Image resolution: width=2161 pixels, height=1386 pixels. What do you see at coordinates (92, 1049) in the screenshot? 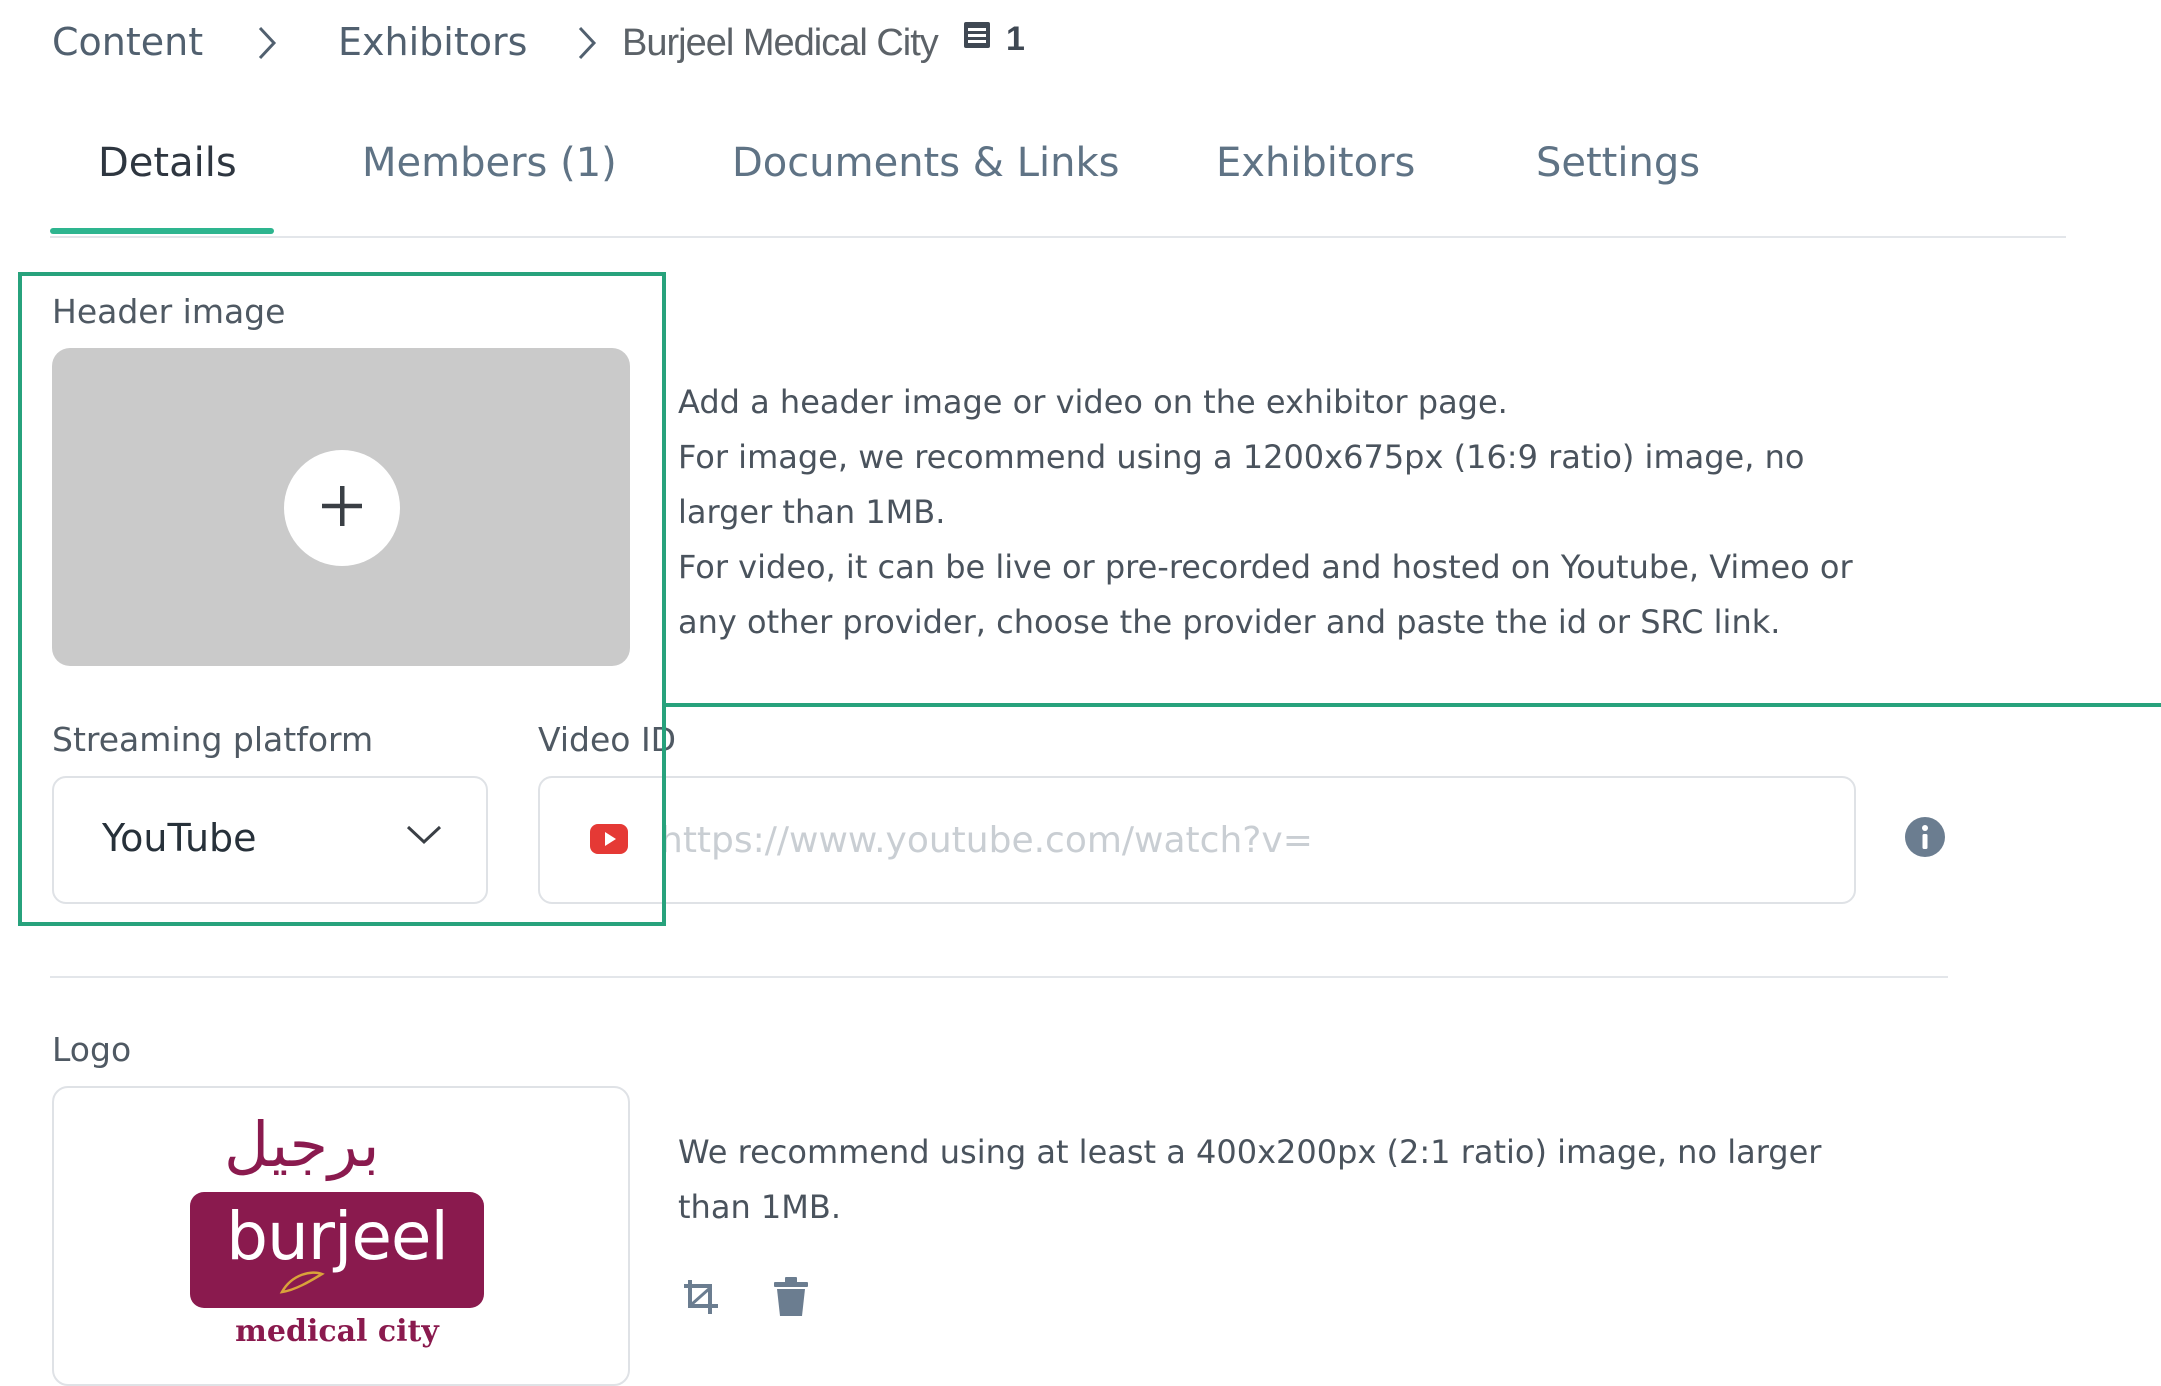
I see `logo-label: Logo` at bounding box center [92, 1049].